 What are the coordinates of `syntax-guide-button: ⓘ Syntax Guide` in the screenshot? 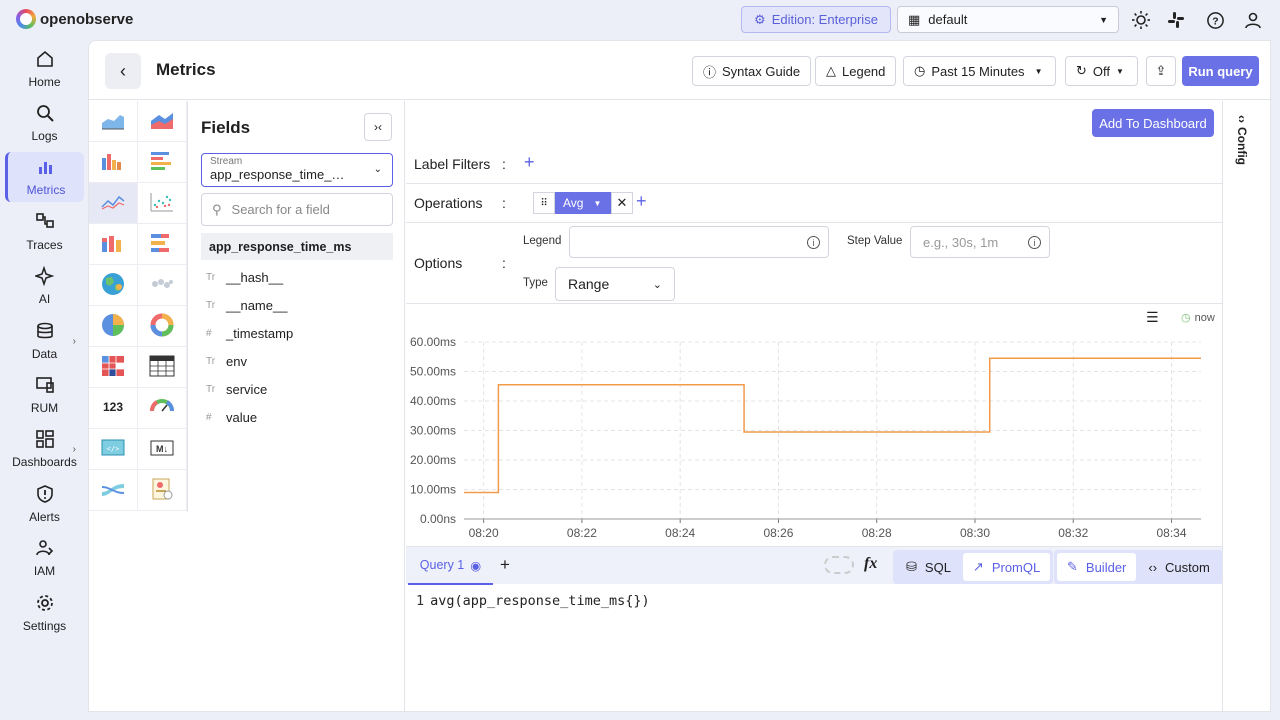 It's located at (752, 71).